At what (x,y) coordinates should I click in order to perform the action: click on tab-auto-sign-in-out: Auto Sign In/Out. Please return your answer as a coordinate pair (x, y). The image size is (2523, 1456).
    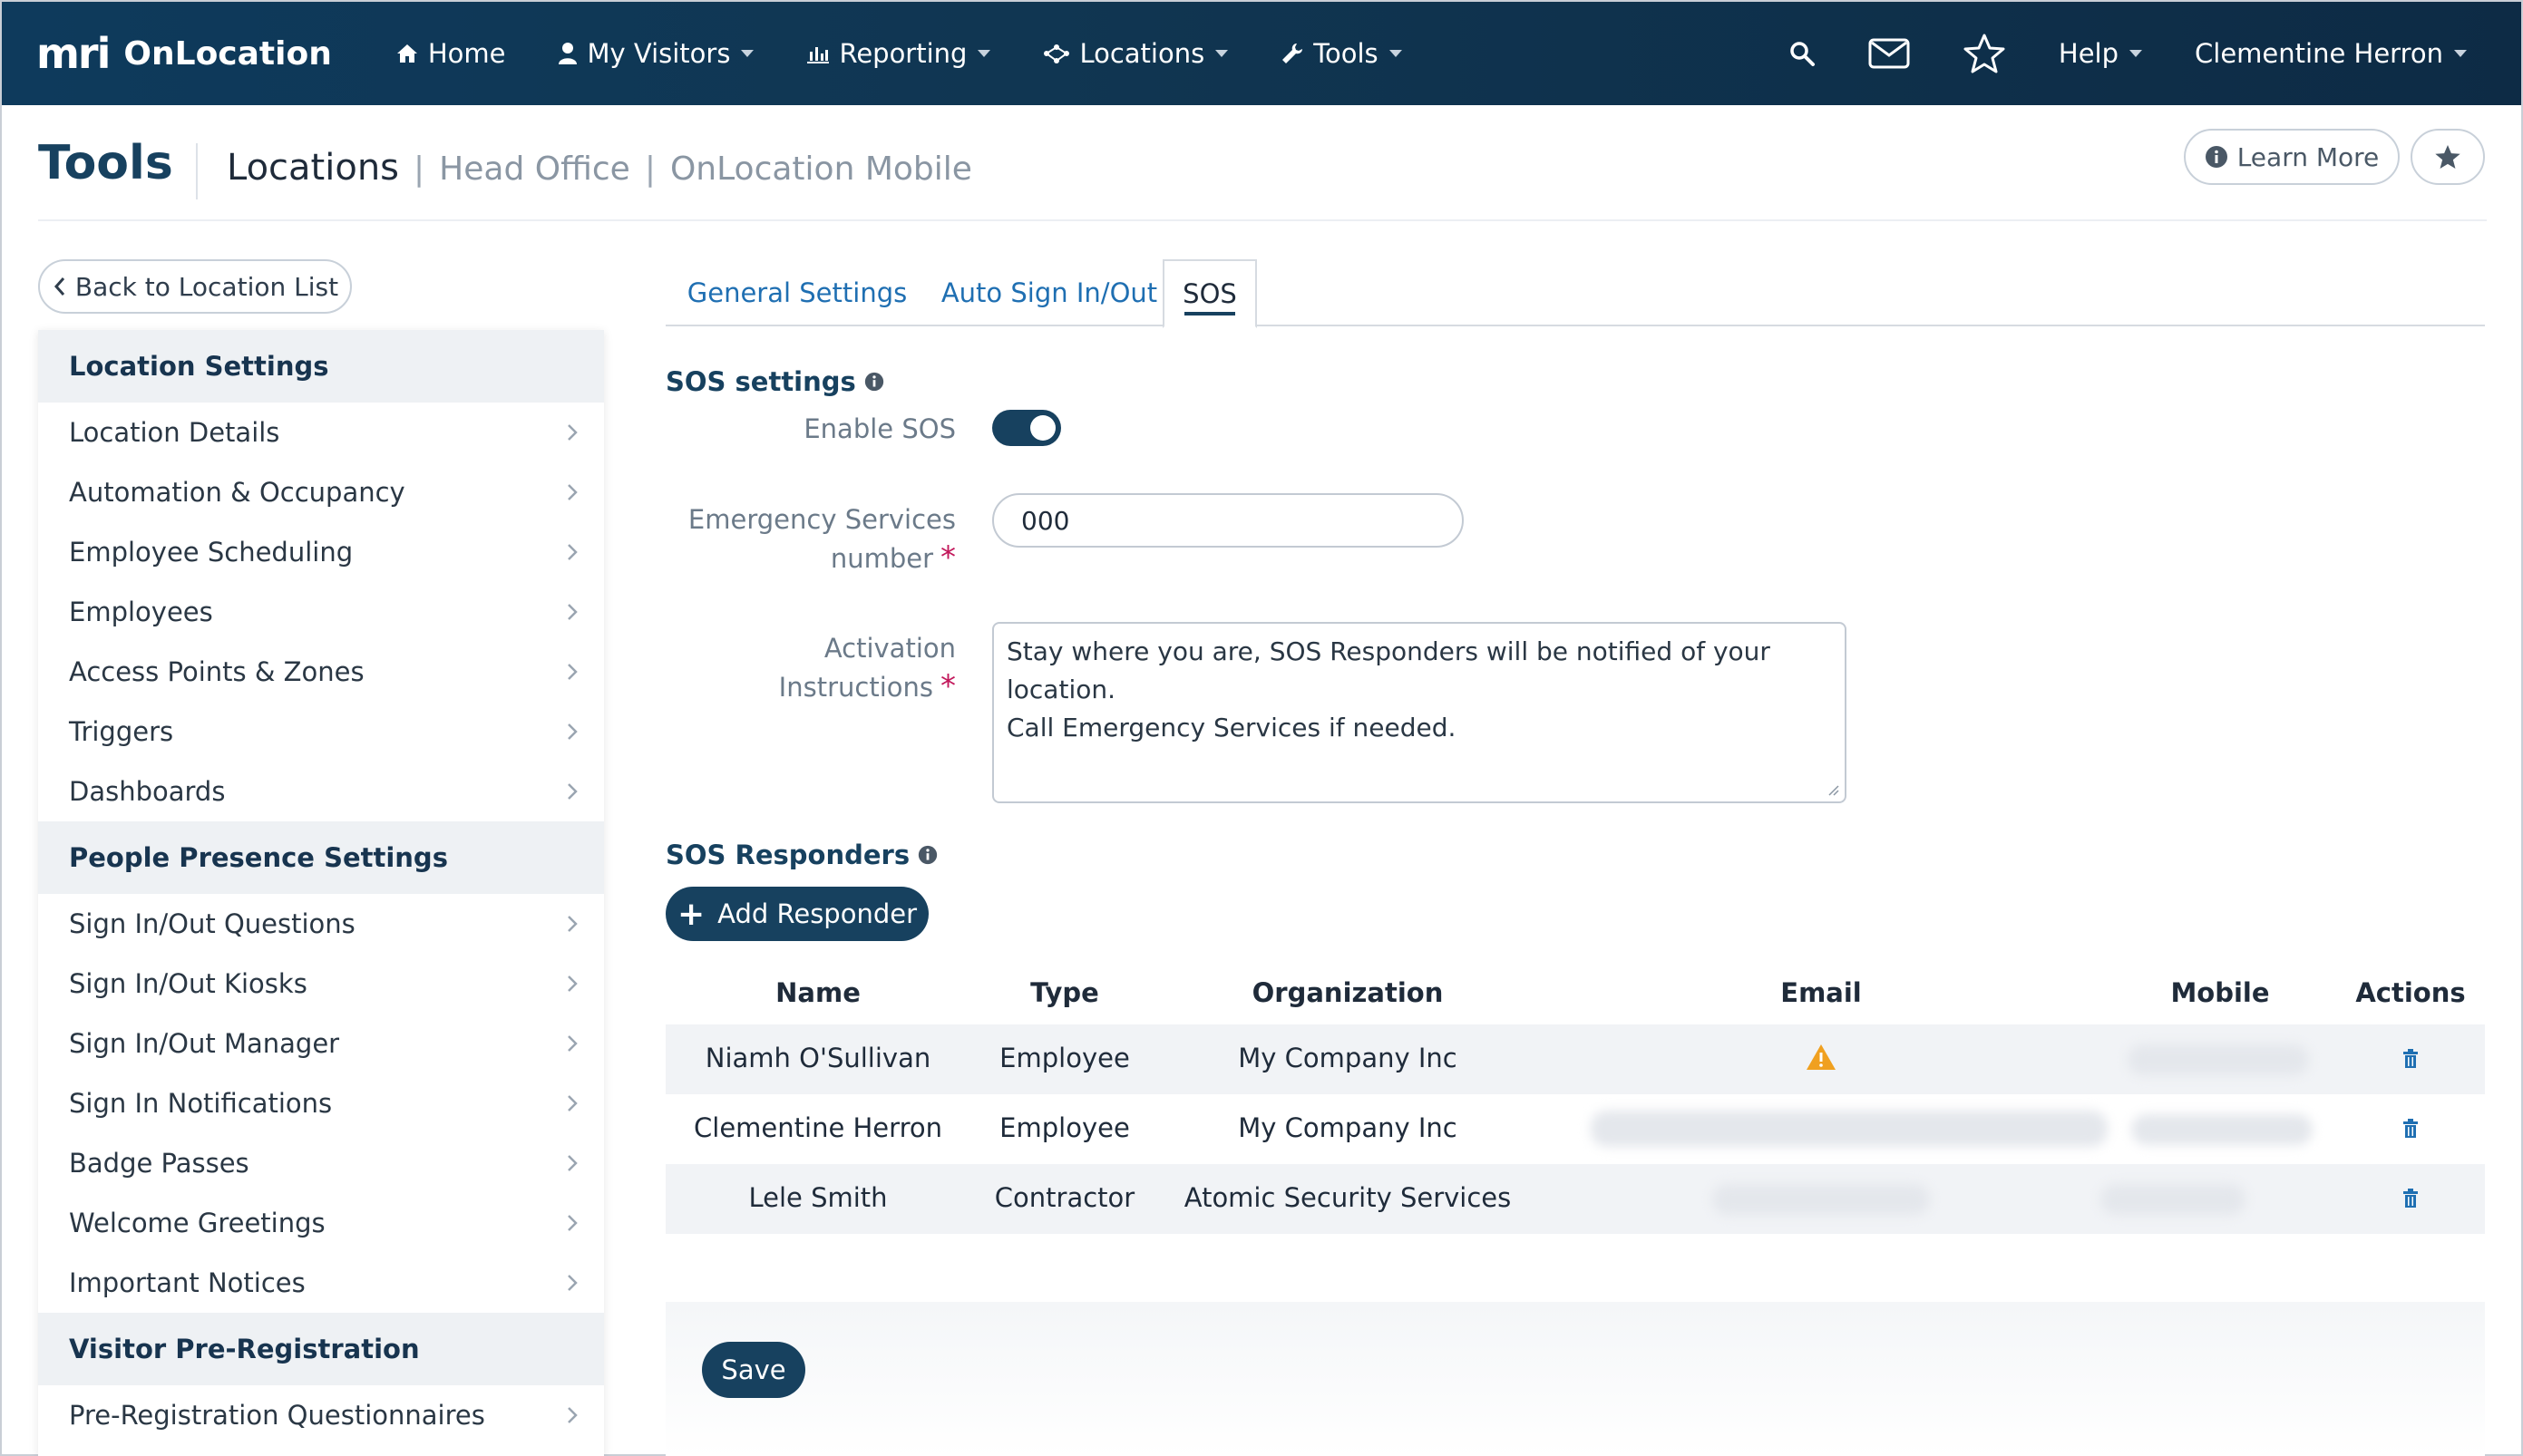
    Looking at the image, I should click on (1049, 292).